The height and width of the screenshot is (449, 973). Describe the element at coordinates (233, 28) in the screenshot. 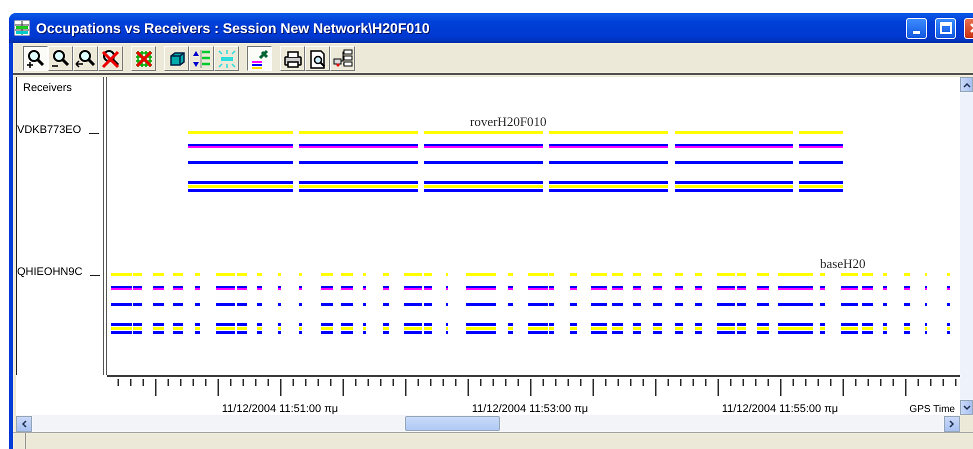

I see `window-title: Occupations vs Receivers : Session New Network\H20F010` at that location.